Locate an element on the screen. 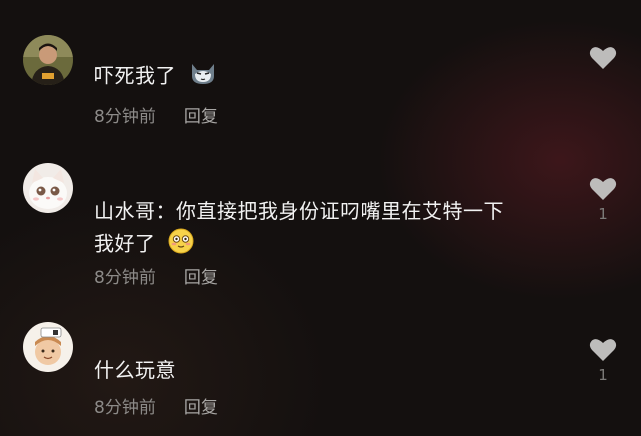  comment-line-1: 山水哥：你直接把我身份证叼嘴里在艾特一下 is located at coordinates (334, 211).